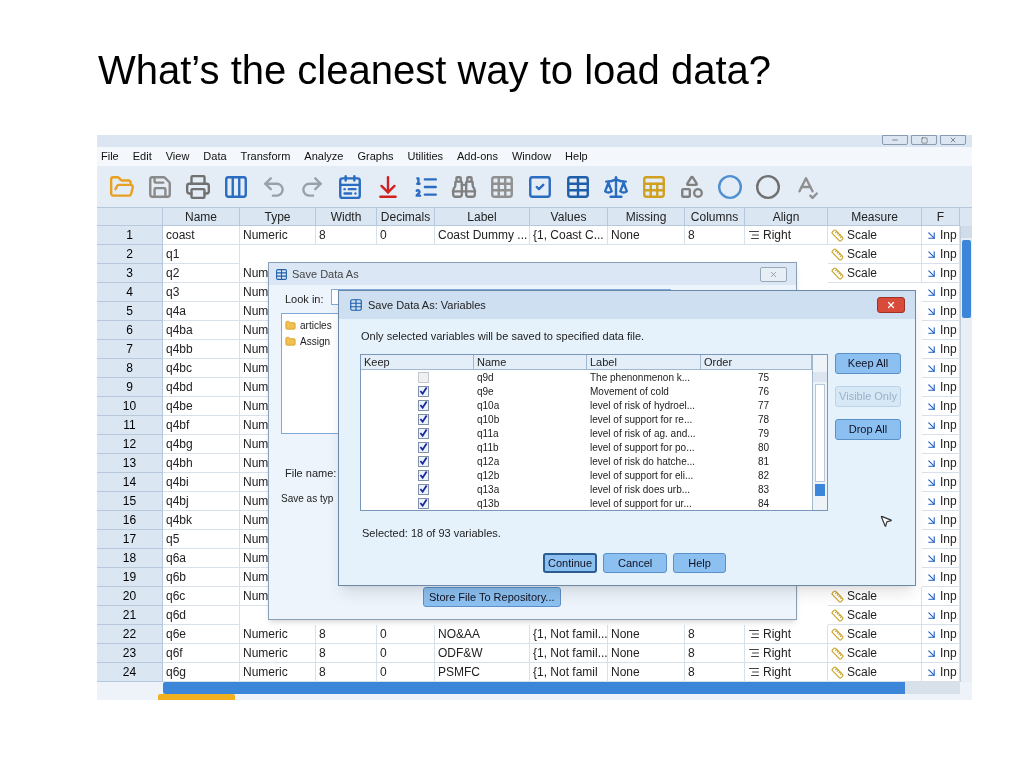  Describe the element at coordinates (179, 444) in the screenshot. I see `table-cell-text: q4bg` at that location.